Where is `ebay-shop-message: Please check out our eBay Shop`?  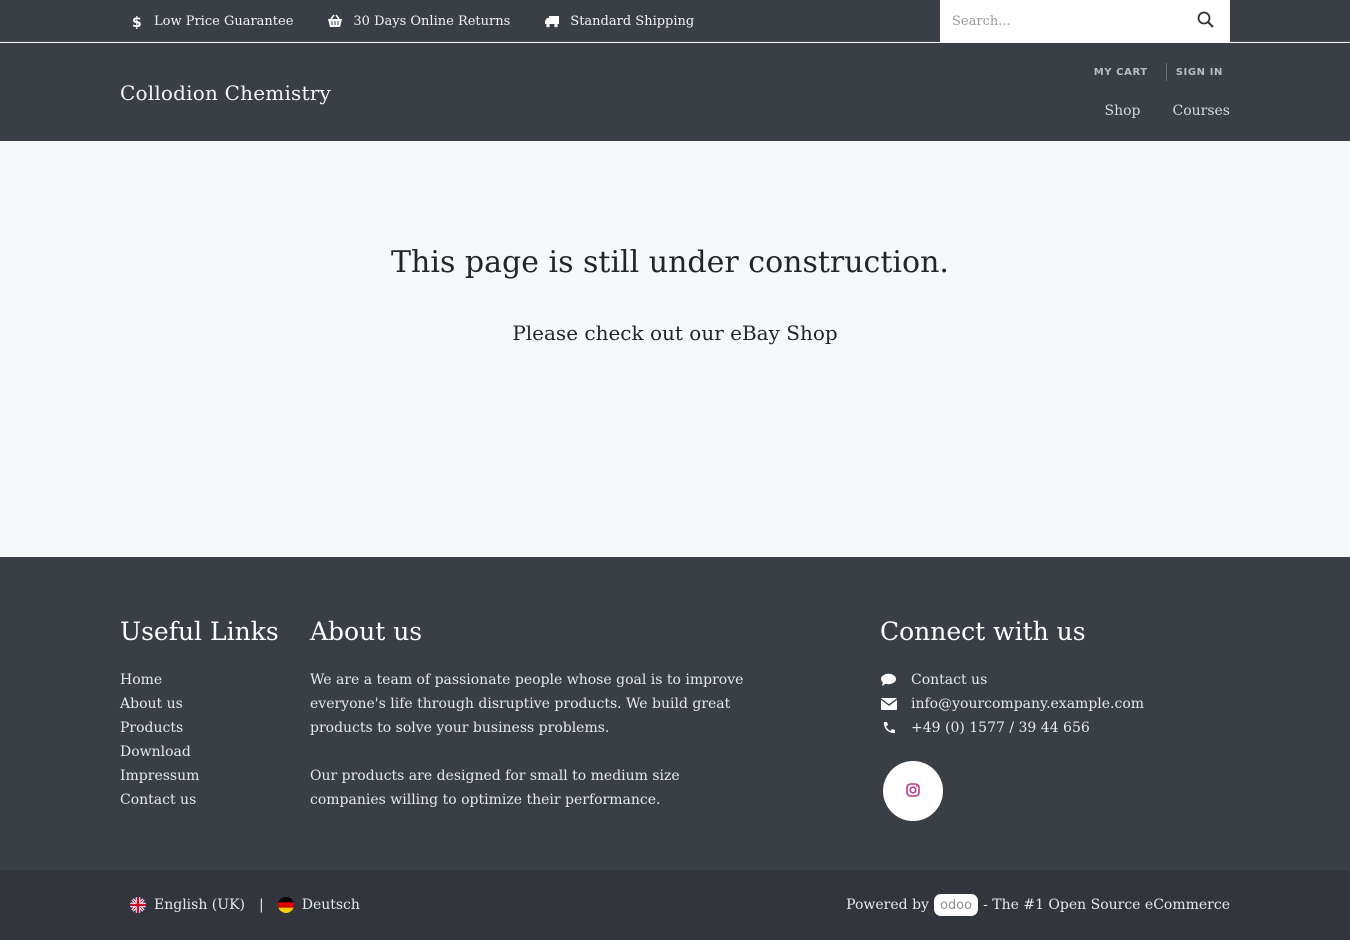 ebay-shop-message: Please check out our eBay Shop is located at coordinates (675, 333).